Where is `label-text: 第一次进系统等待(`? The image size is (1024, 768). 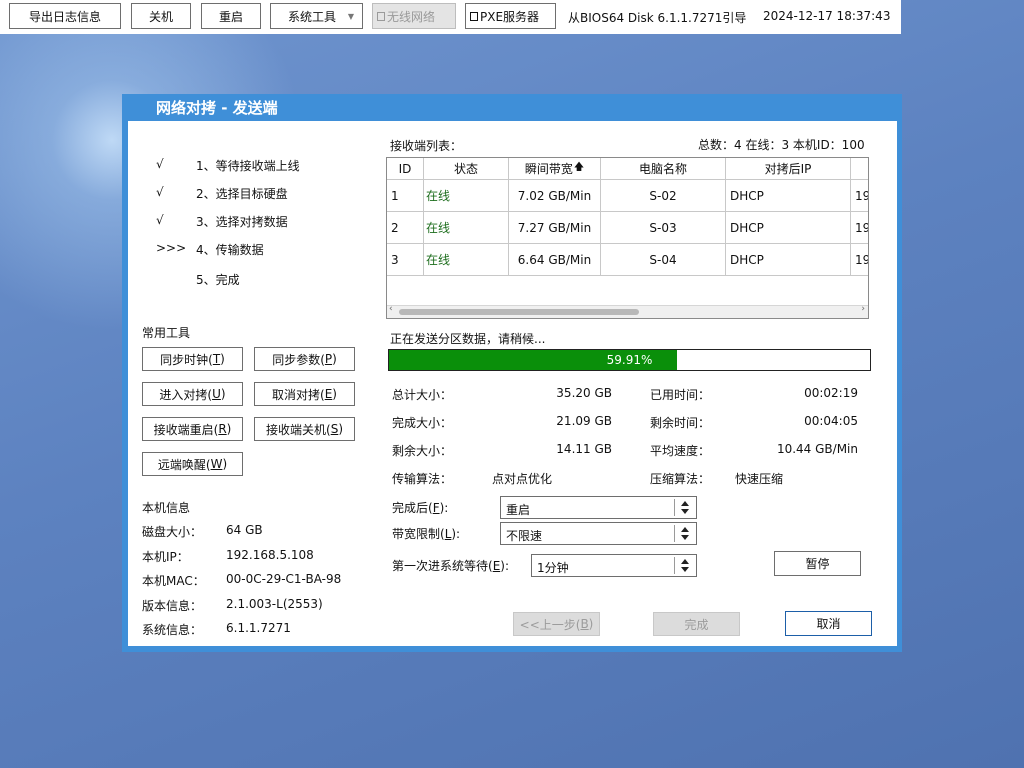 label-text: 第一次进系统等待( is located at coordinates (442, 566).